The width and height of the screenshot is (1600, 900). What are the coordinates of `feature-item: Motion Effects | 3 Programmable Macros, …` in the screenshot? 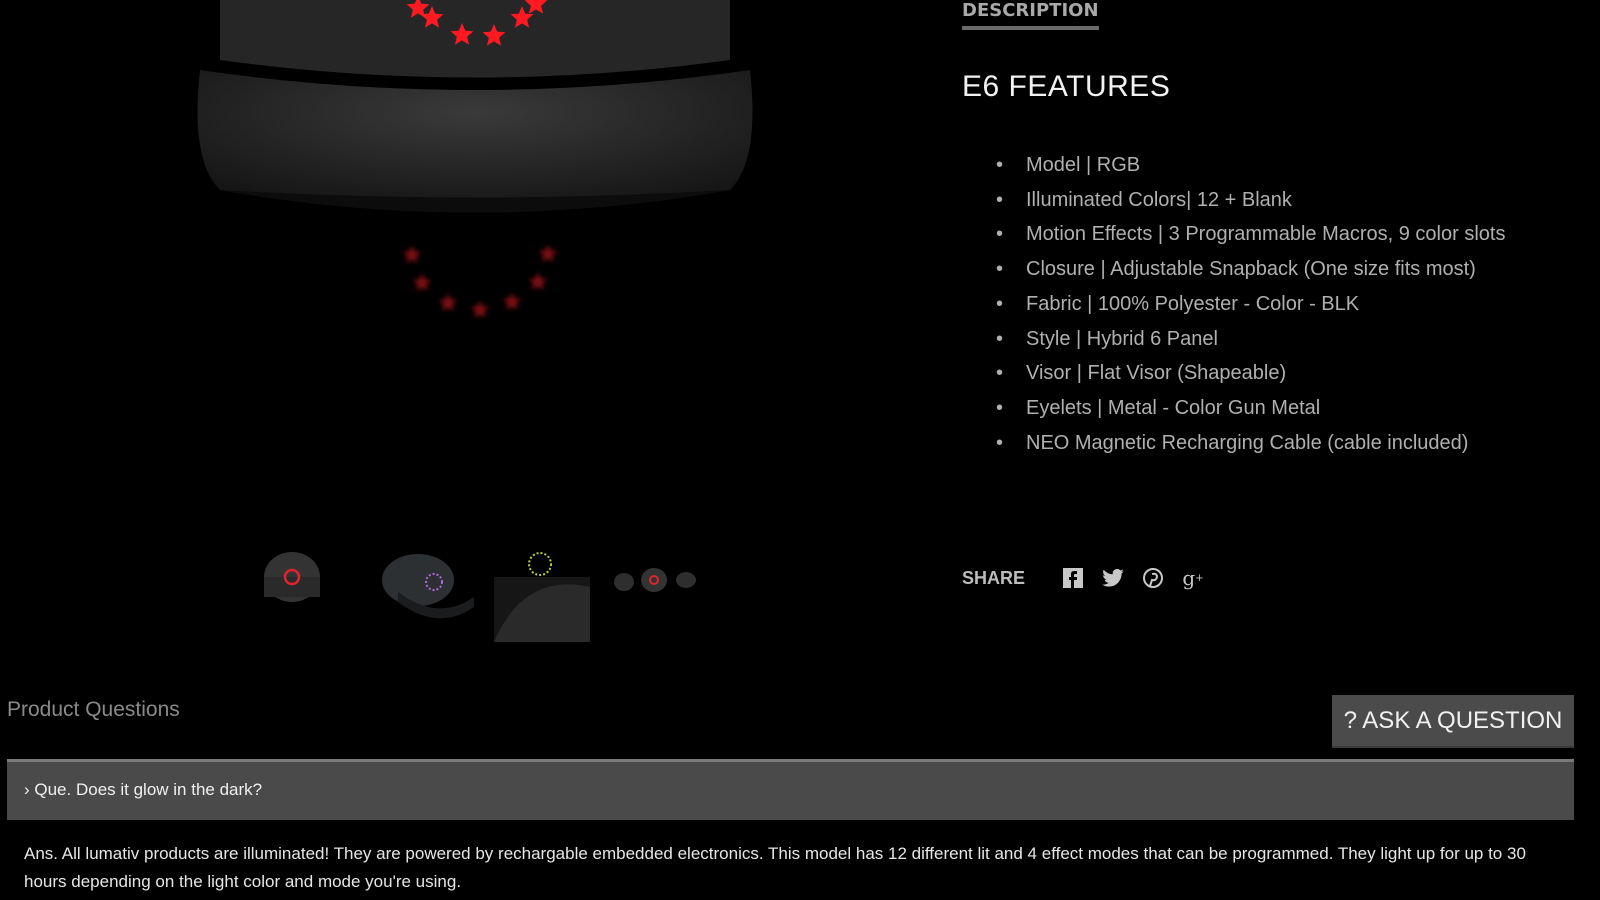 It's located at (1281, 234).